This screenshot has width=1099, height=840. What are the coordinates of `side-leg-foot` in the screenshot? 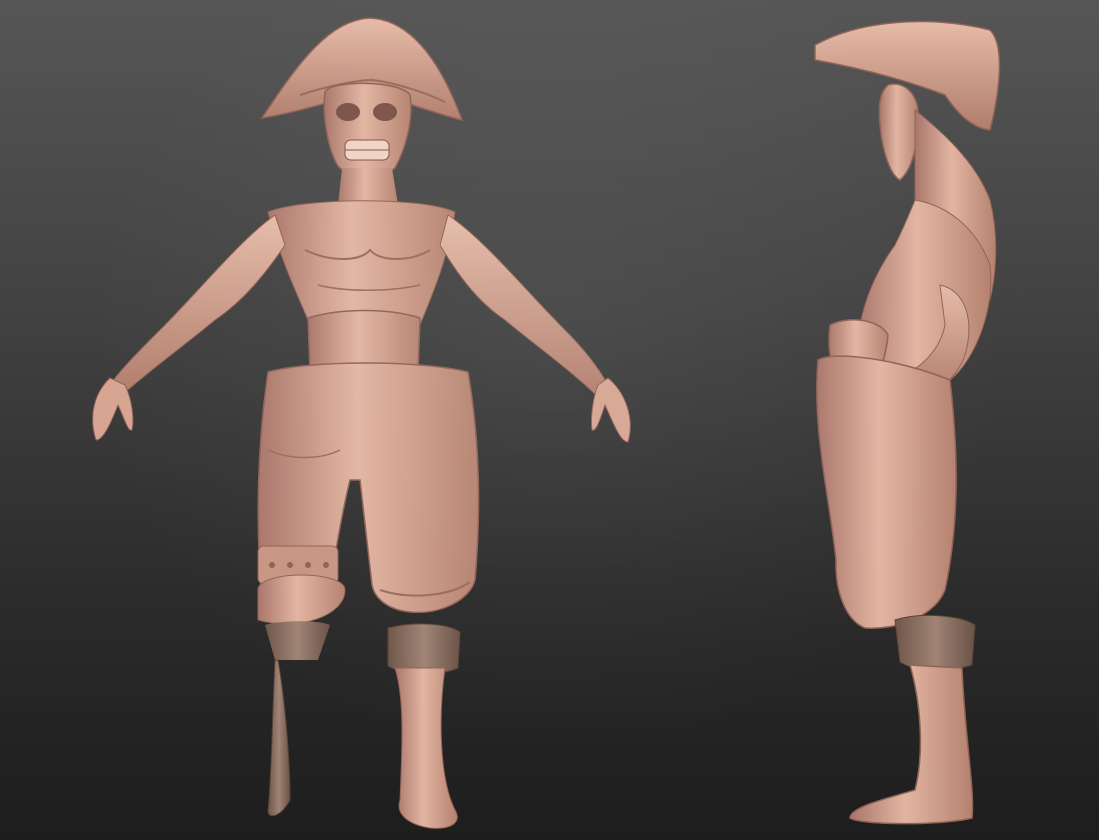 It's located at (911, 744).